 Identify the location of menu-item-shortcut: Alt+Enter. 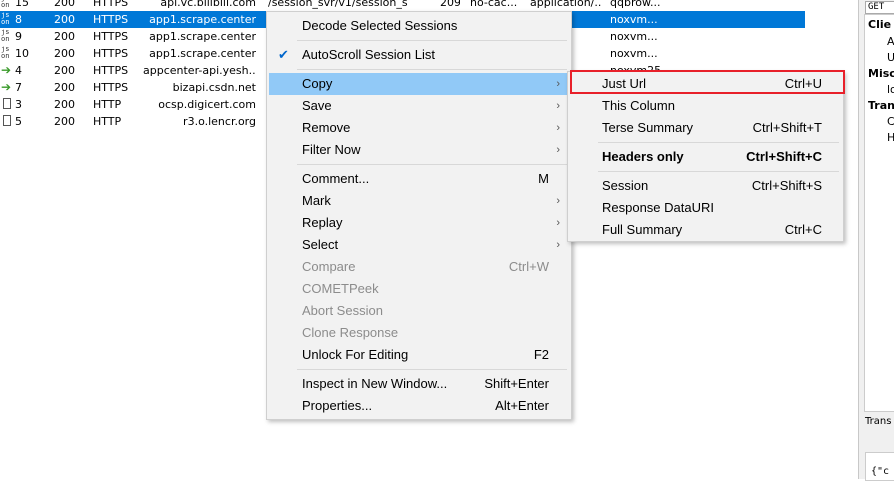
(522, 405).